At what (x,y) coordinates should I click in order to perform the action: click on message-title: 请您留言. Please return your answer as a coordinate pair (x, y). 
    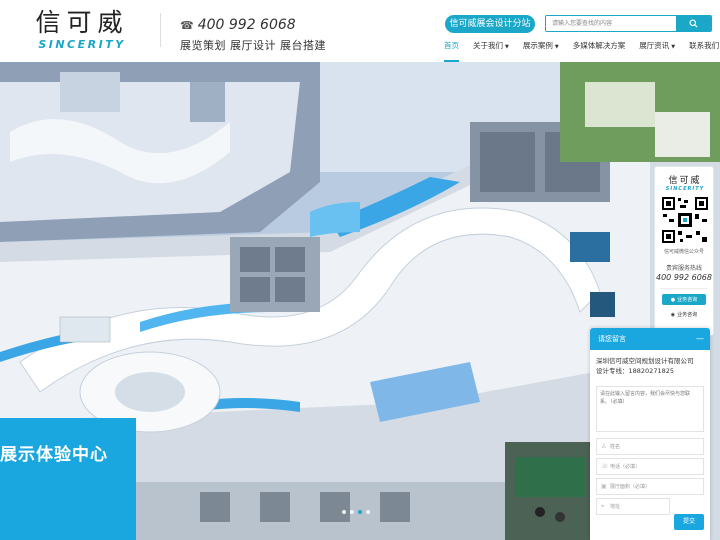
    Looking at the image, I should click on (612, 339).